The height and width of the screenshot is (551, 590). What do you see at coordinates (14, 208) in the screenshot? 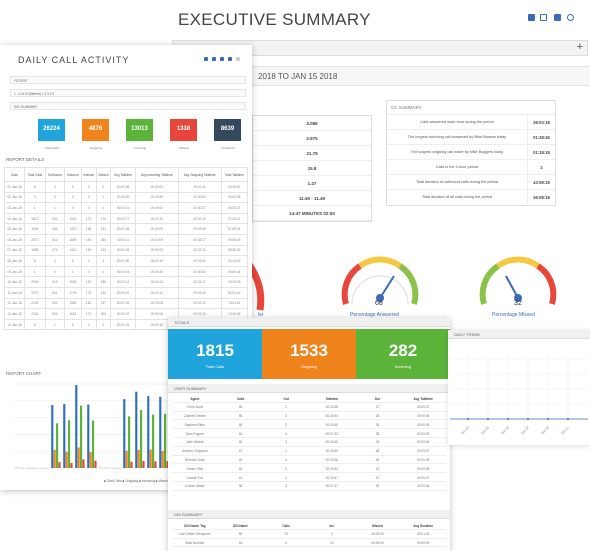
I see `table-cell: 03-Jan-18` at bounding box center [14, 208].